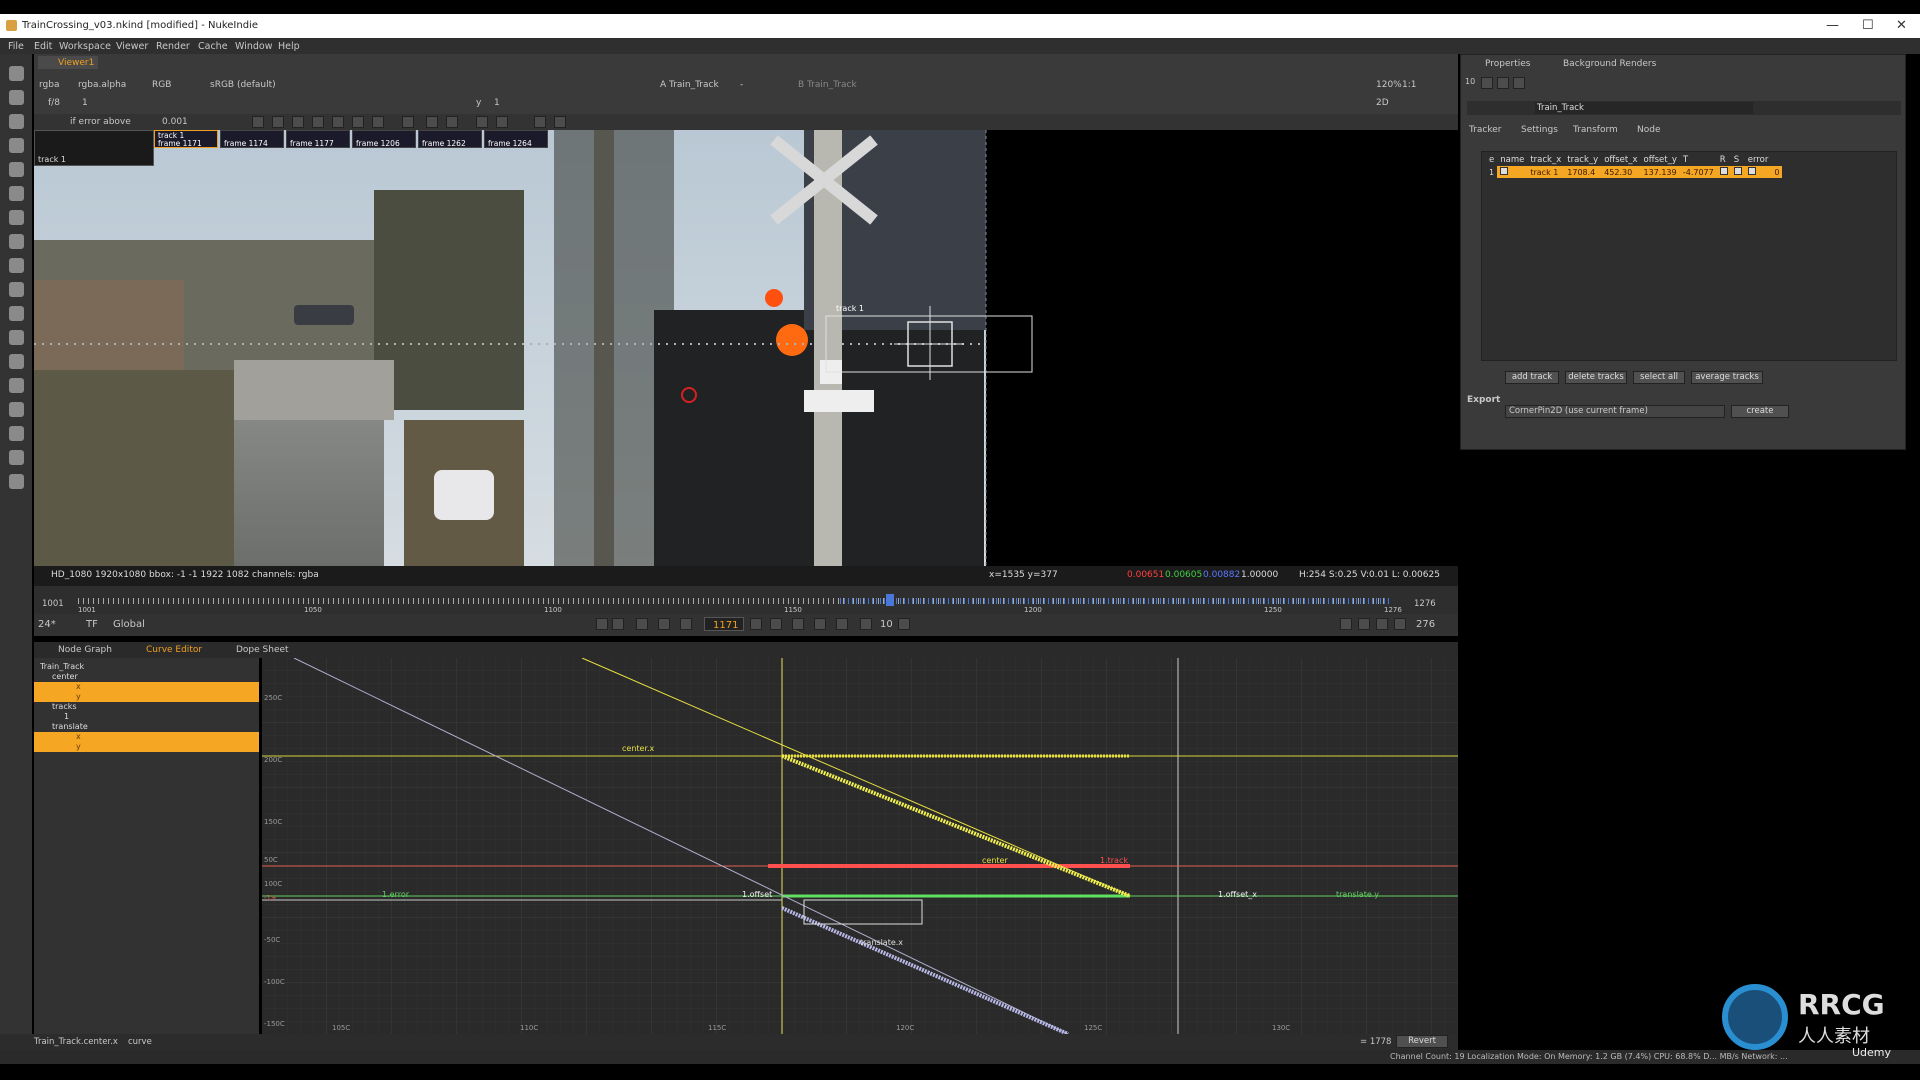 The image size is (1920, 1080). What do you see at coordinates (85, 46) in the screenshot?
I see `menu-workspace: Workspace` at bounding box center [85, 46].